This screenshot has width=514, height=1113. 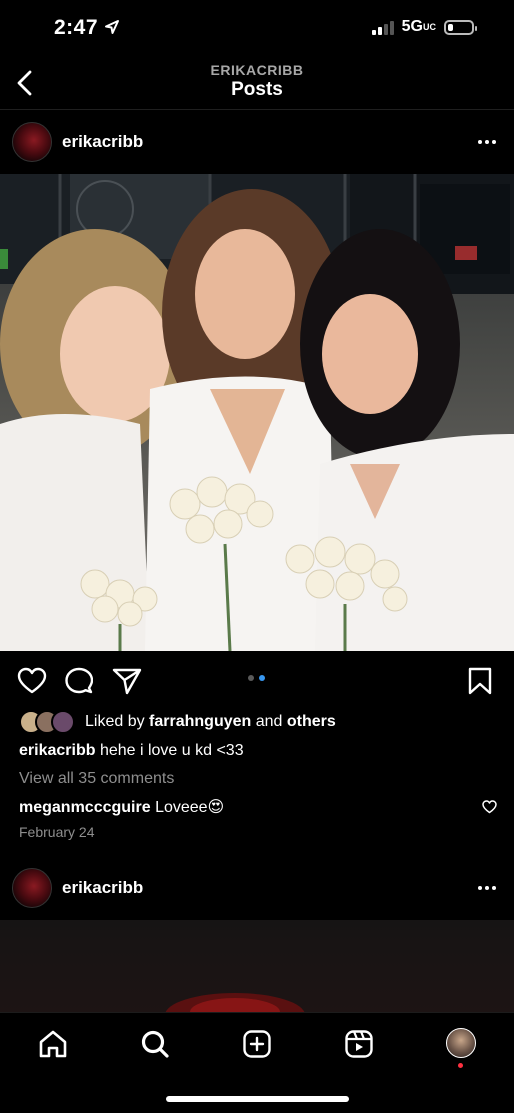 I want to click on status-time: 2:47, so click(x=87, y=28).